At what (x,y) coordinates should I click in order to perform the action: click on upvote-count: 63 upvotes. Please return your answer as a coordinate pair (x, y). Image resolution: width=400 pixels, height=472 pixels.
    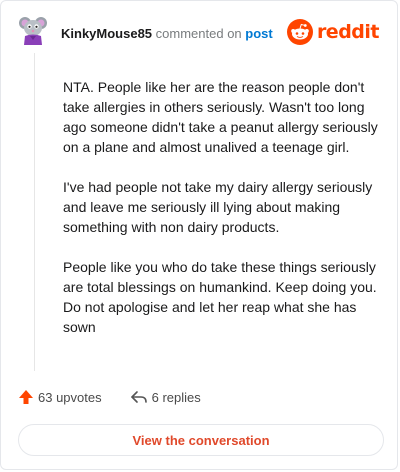
    Looking at the image, I should click on (70, 397).